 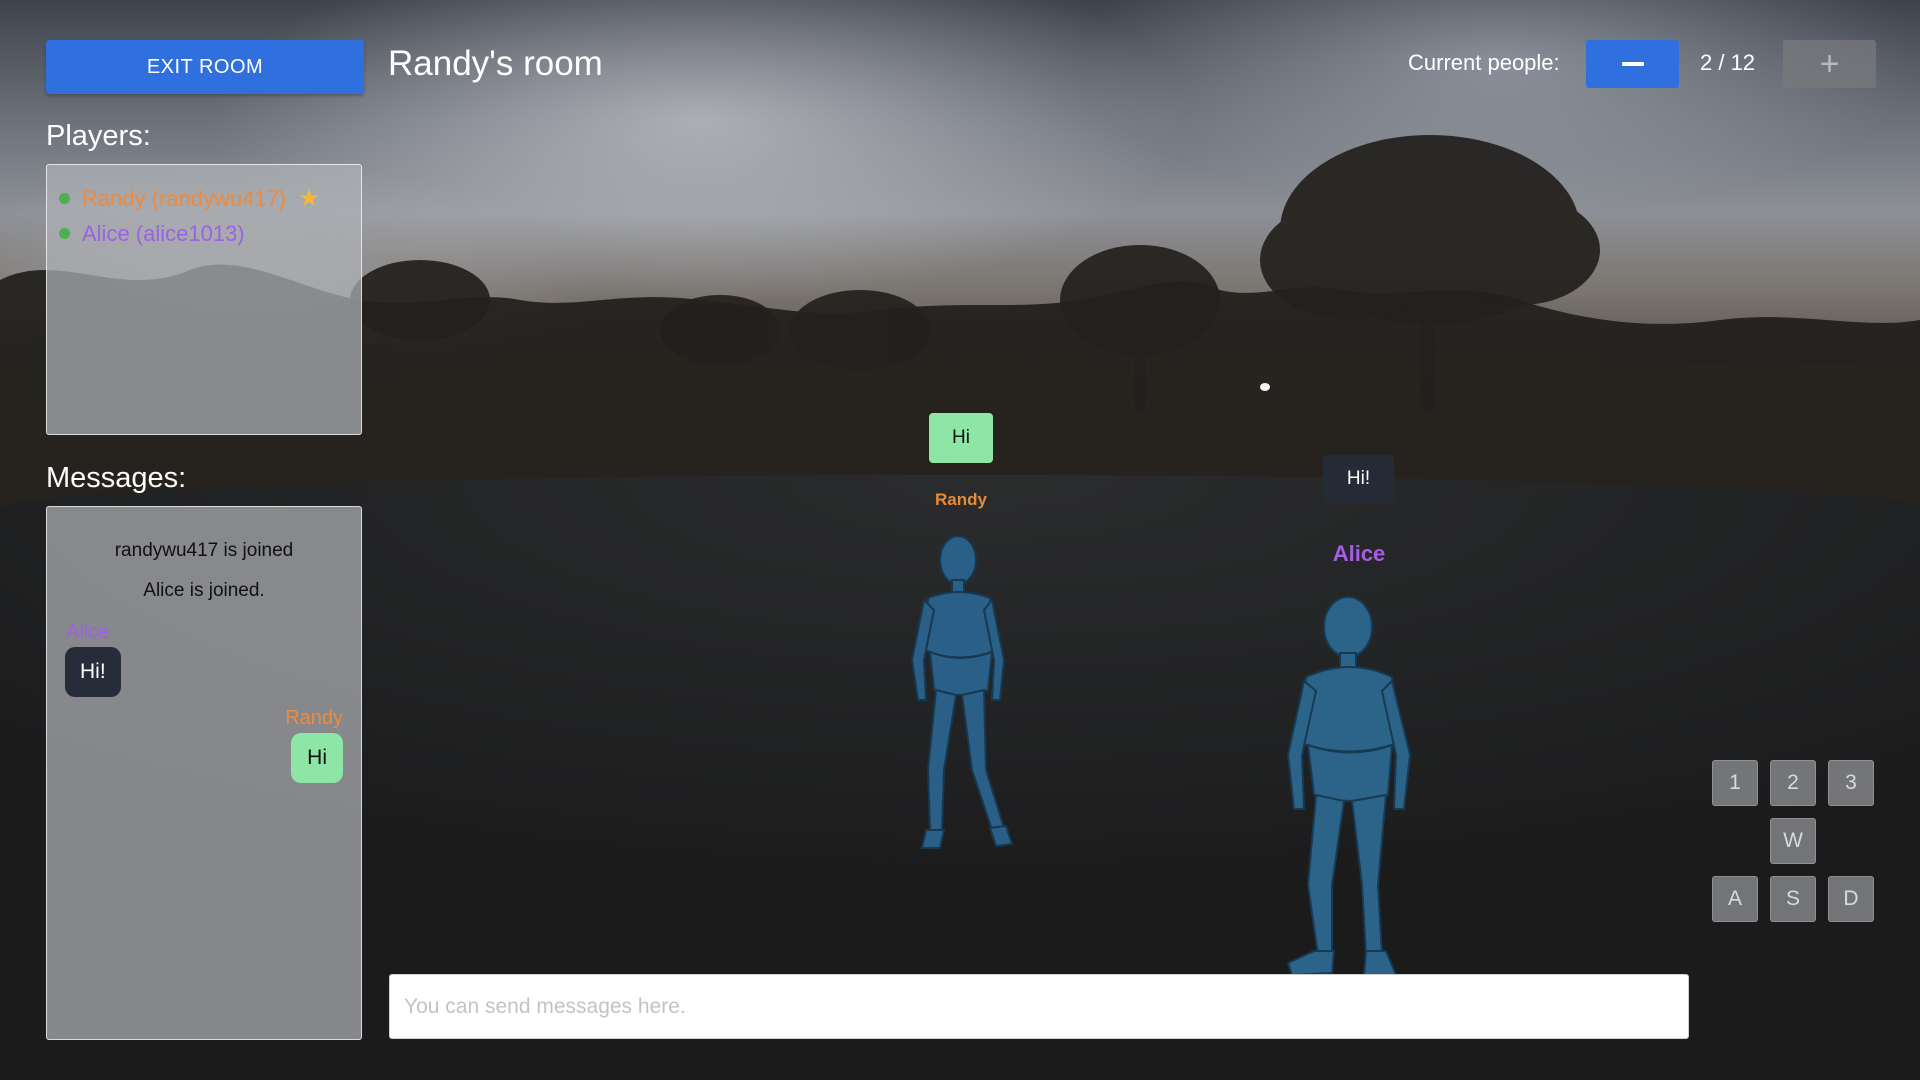 What do you see at coordinates (1735, 899) in the screenshot?
I see `key-a: A` at bounding box center [1735, 899].